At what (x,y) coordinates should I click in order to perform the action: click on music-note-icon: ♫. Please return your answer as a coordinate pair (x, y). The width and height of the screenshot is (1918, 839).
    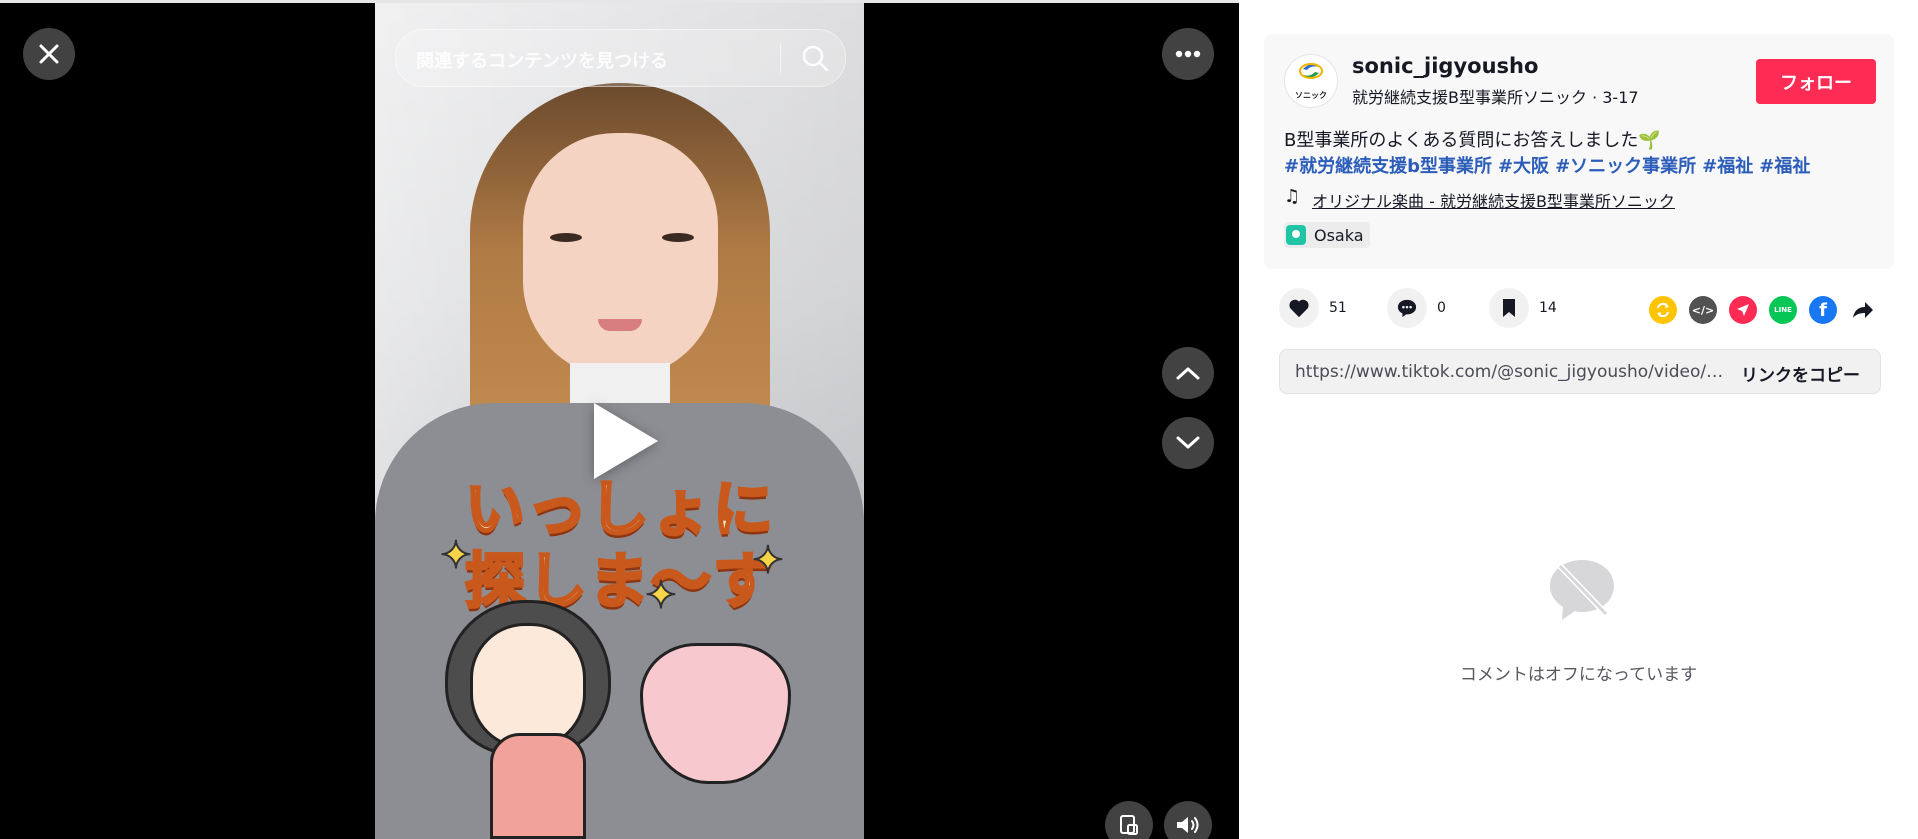
    Looking at the image, I should click on (1292, 196).